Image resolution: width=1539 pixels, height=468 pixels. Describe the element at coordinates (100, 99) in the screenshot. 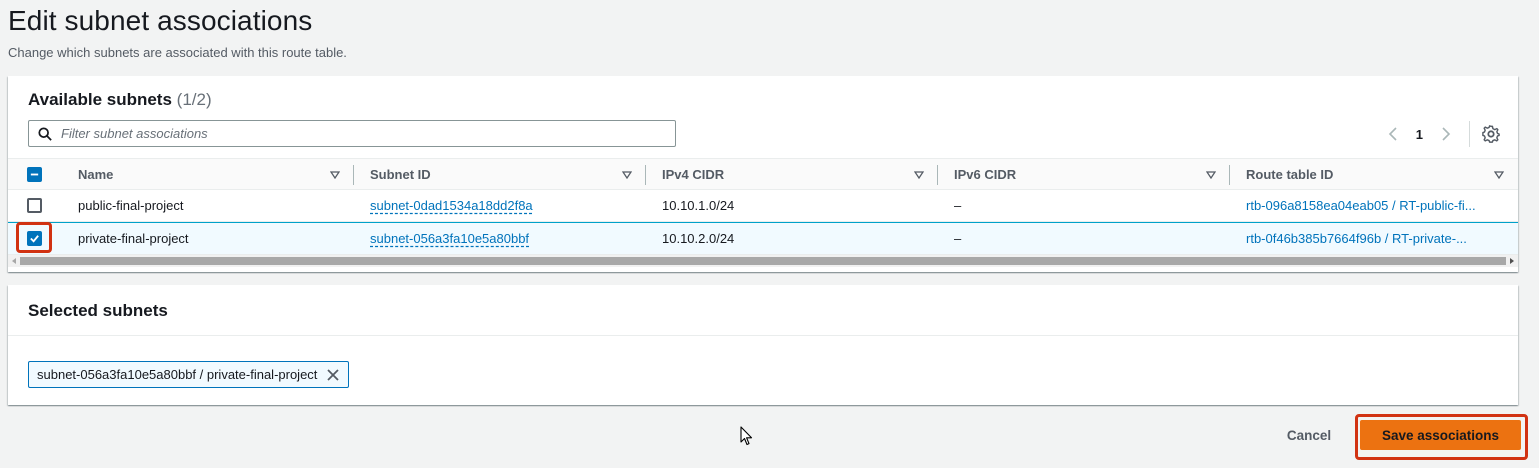

I see `available-subnets-title: Available subnets` at that location.